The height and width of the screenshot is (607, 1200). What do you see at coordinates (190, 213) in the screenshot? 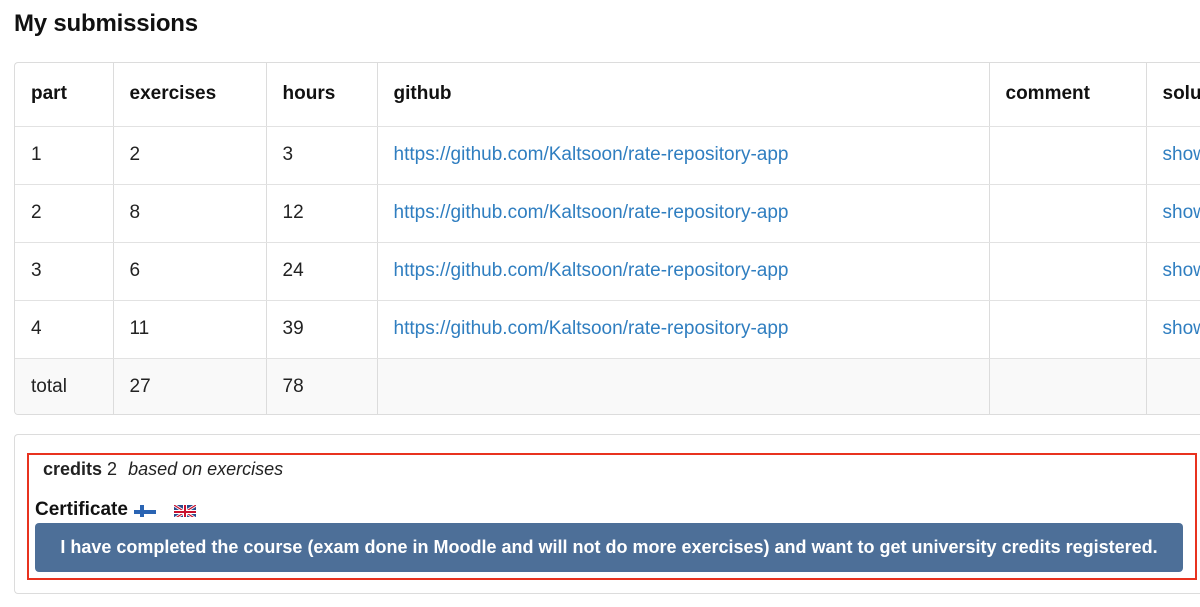
I see `cell-exercises: 8` at bounding box center [190, 213].